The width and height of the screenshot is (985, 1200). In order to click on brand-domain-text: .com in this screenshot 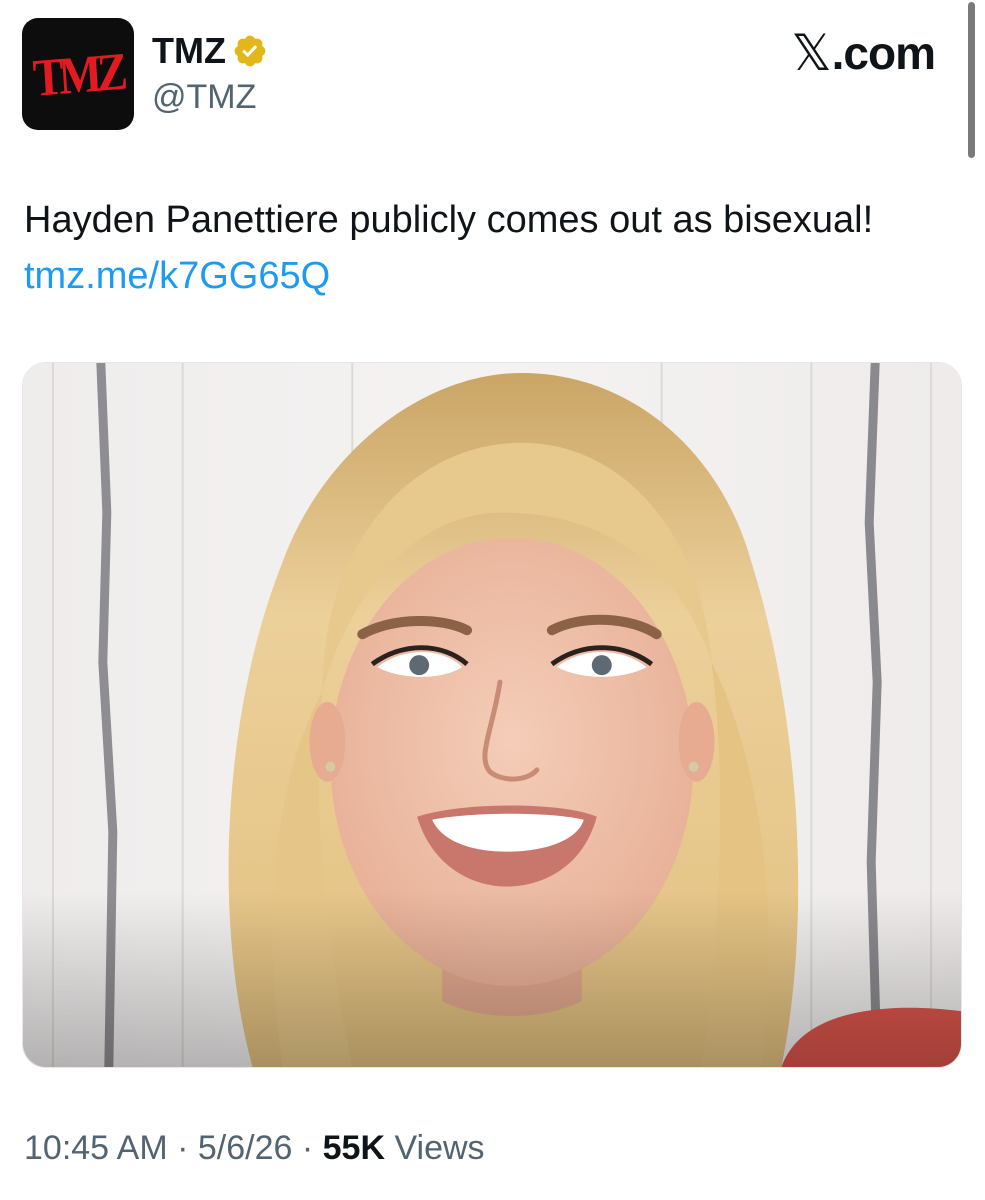, I will do `click(883, 53)`.